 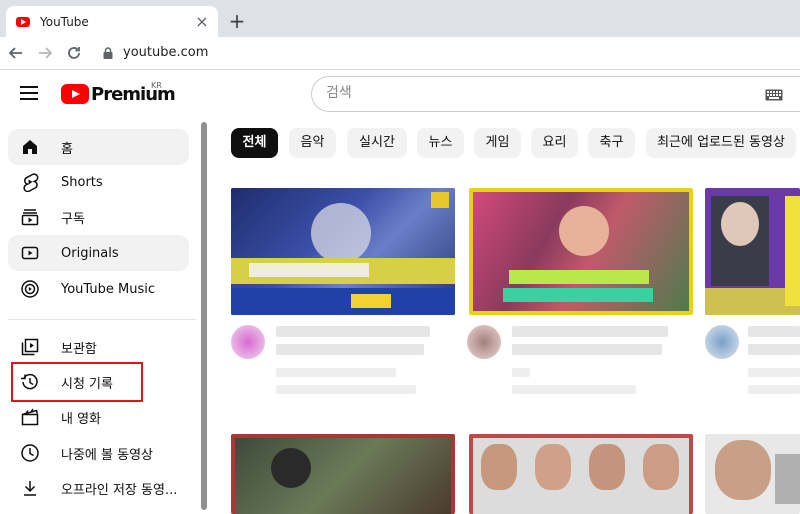 I want to click on sidebar-item-label: 홈, so click(x=67, y=149).